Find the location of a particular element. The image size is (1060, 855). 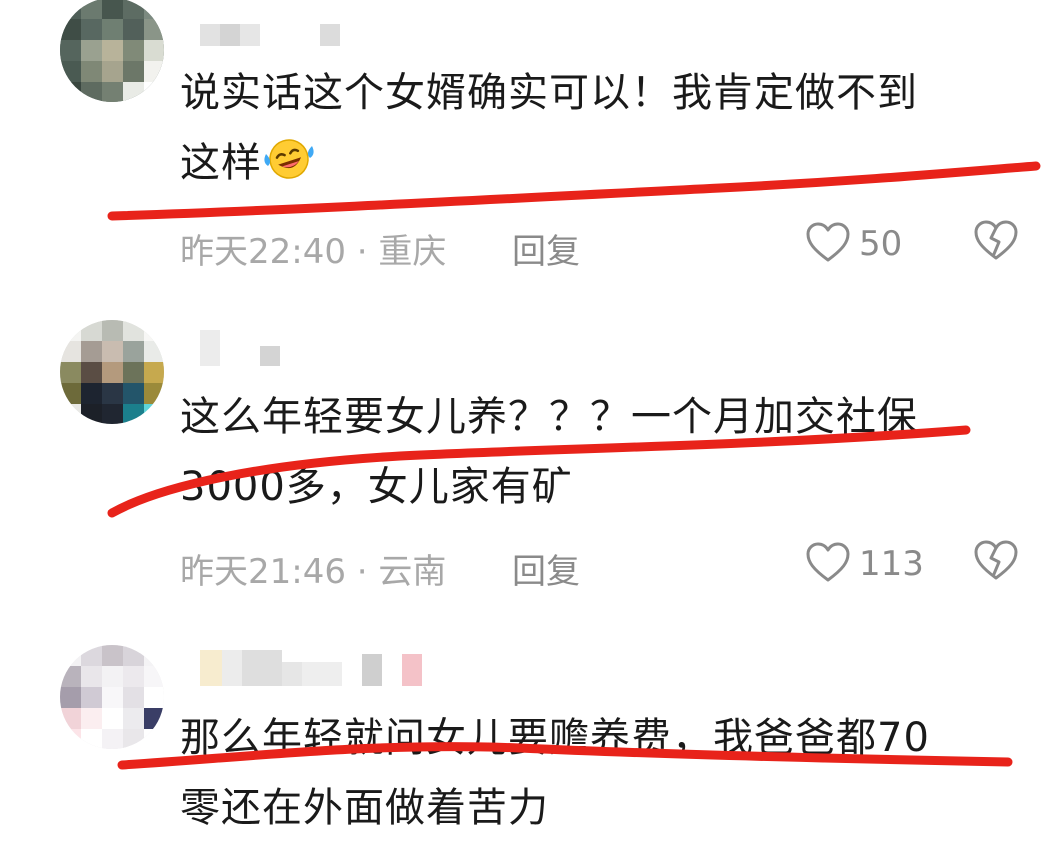

laughing-tears-emoji is located at coordinates (289, 159).